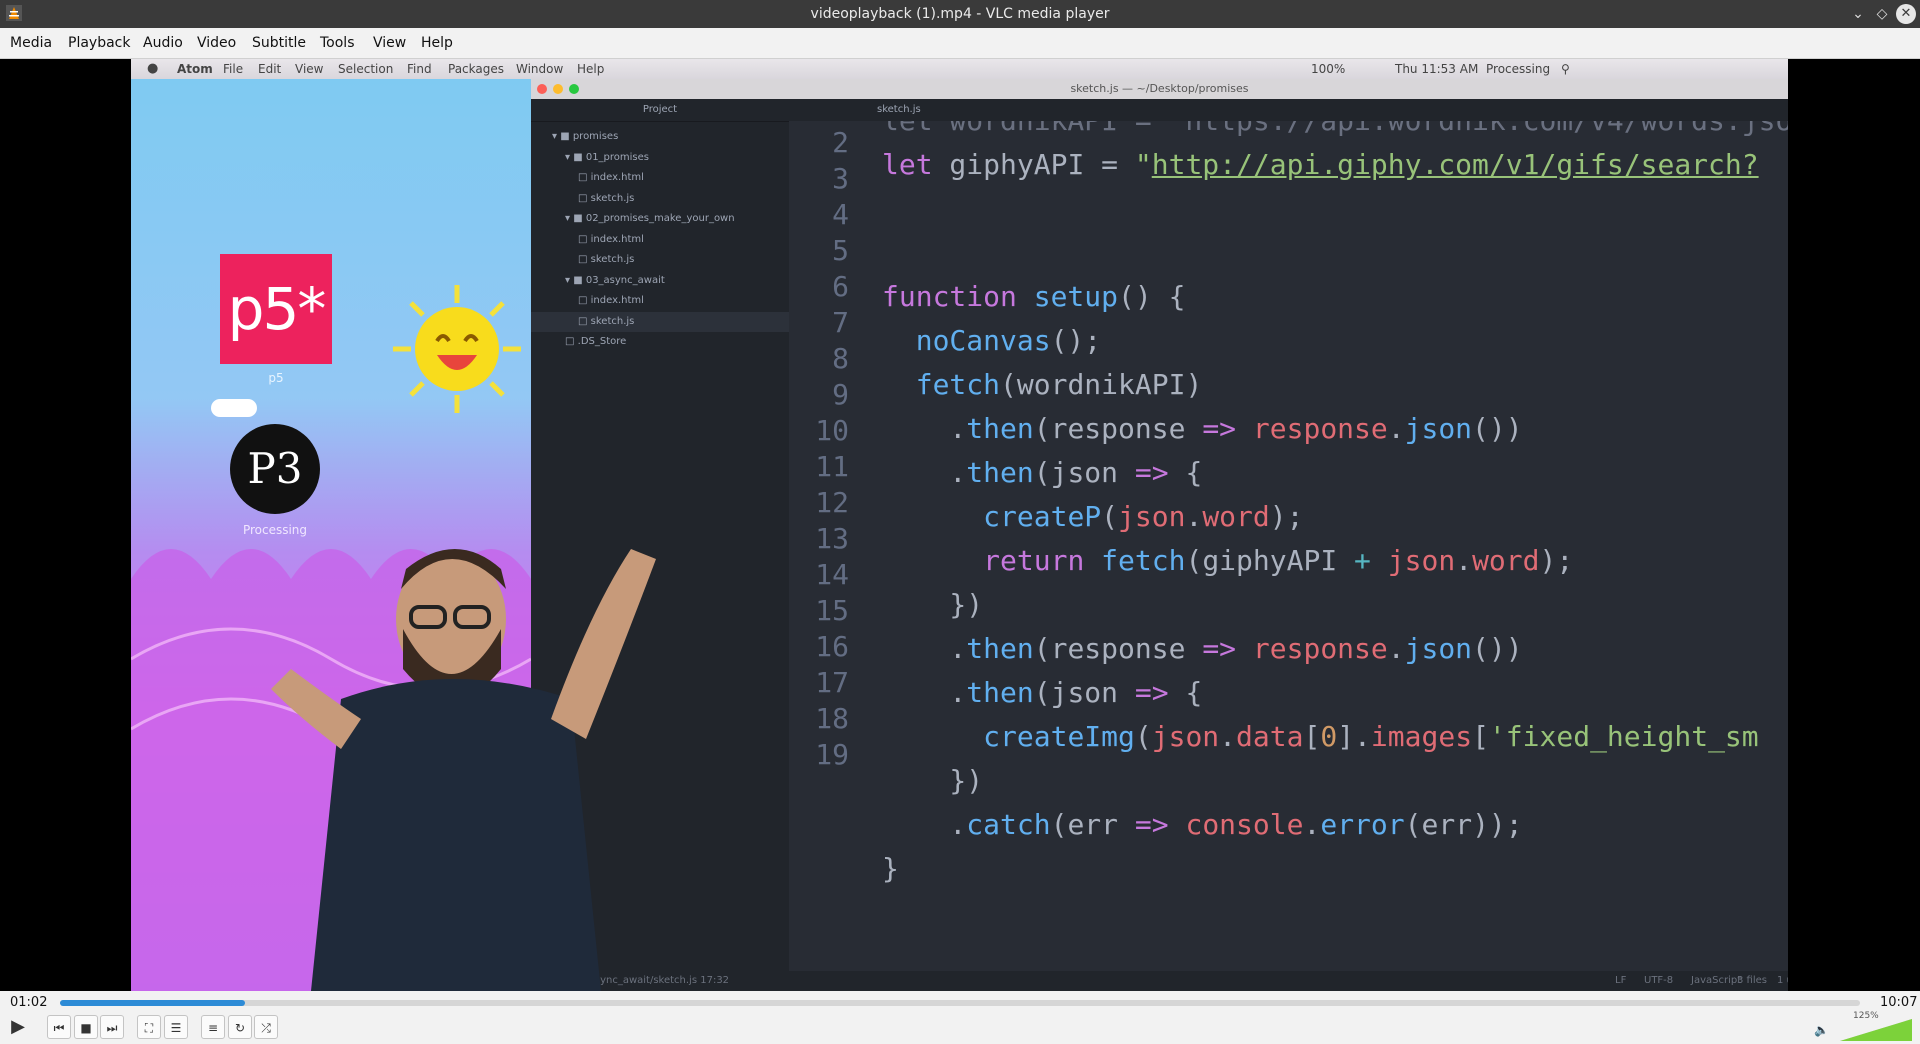 Image resolution: width=1920 pixels, height=1044 pixels. What do you see at coordinates (86, 1027) in the screenshot?
I see `stop-button: ■` at bounding box center [86, 1027].